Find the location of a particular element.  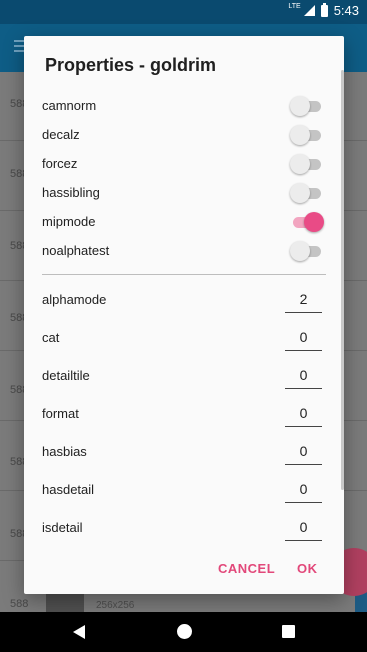

number-row-cat: cat 0 is located at coordinates (184, 338).